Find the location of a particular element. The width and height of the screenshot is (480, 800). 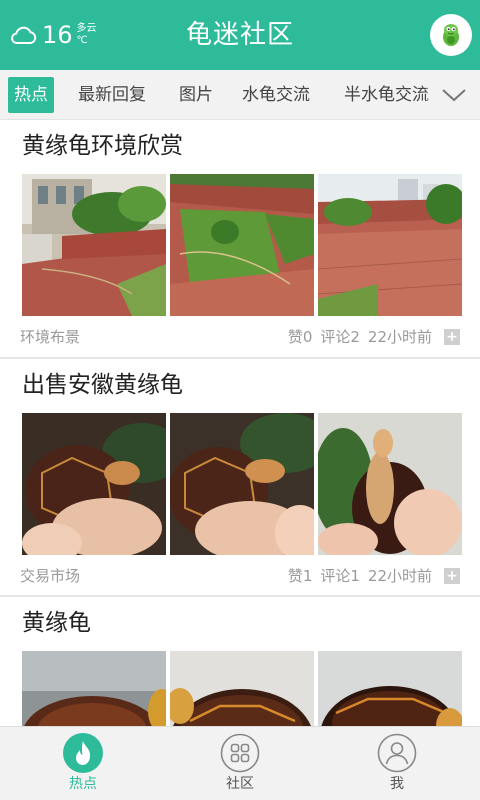

post-title: 黄缘龟 is located at coordinates (56, 623).